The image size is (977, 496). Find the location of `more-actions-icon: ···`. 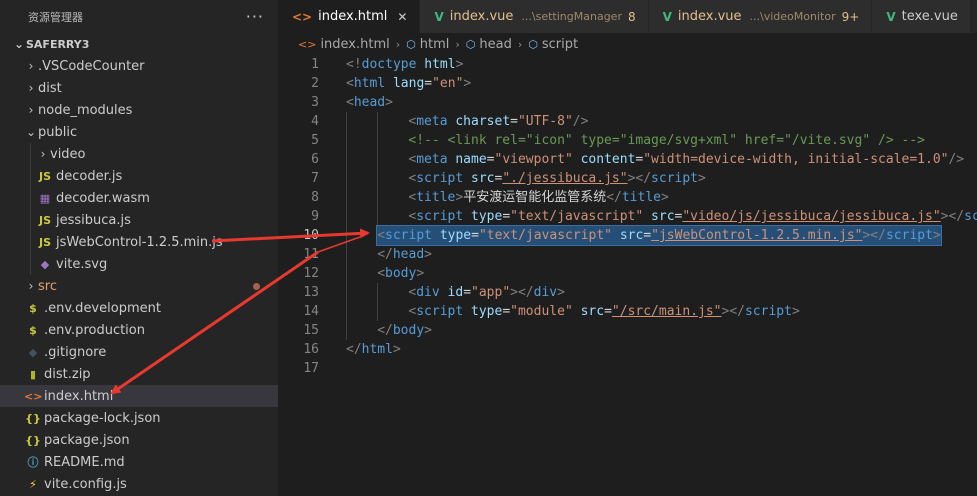

more-actions-icon: ··· is located at coordinates (255, 16).